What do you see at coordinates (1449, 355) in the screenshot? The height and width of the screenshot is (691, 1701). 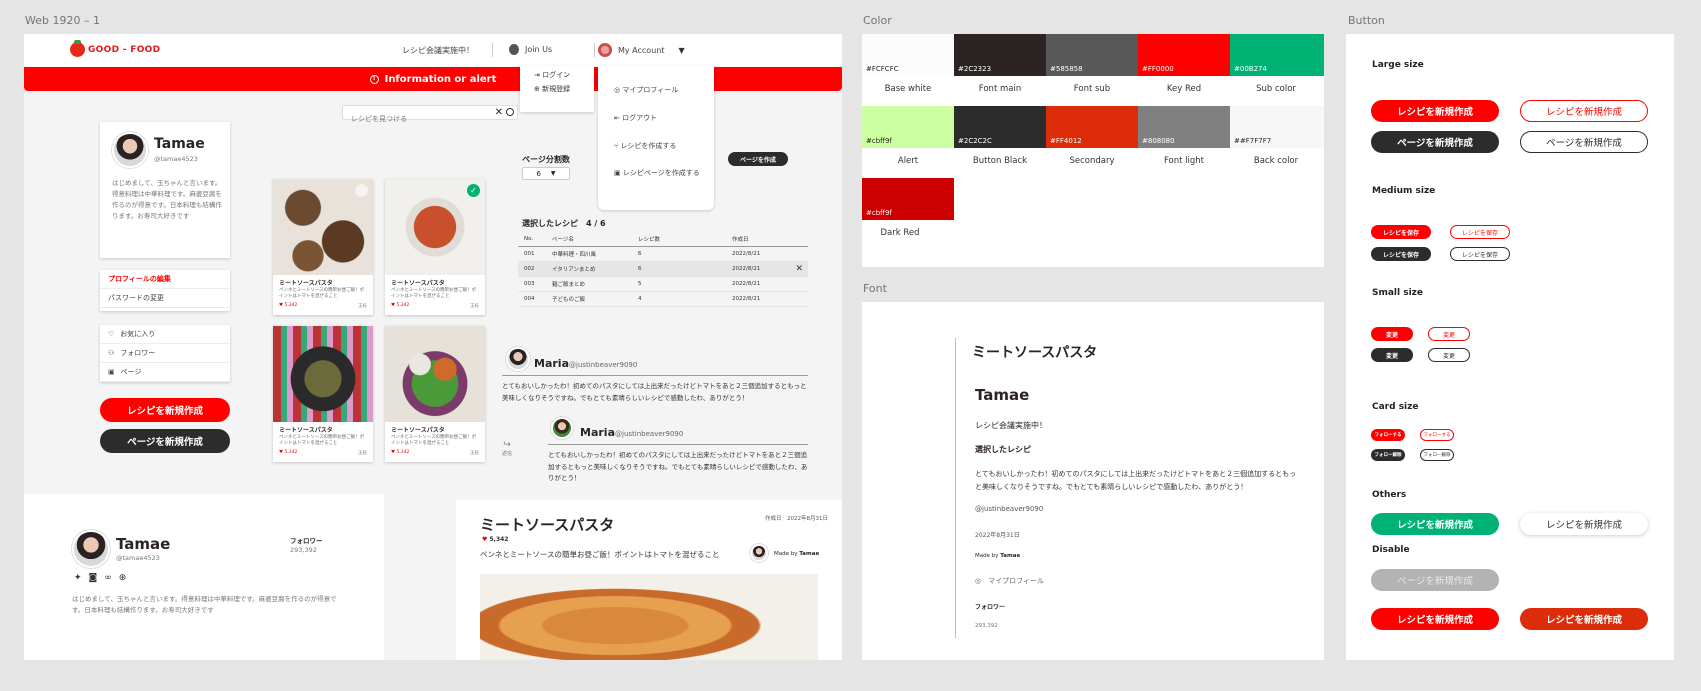 I see `change-dark-outline-button: 変更` at bounding box center [1449, 355].